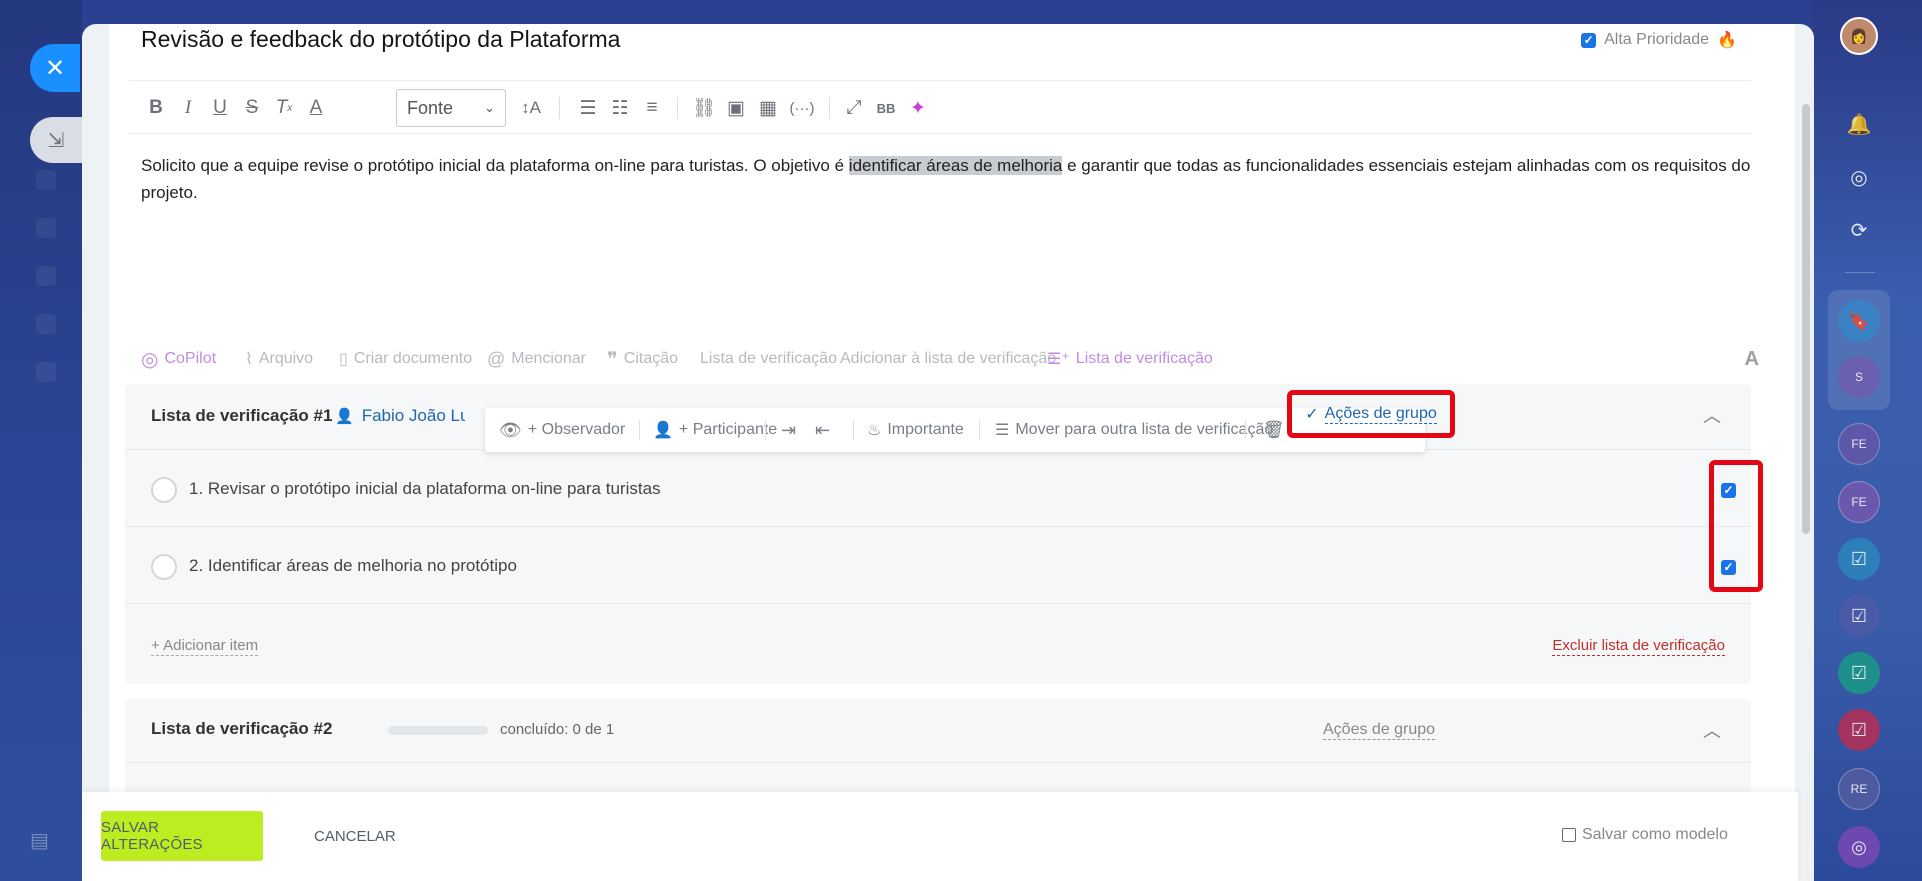 Image resolution: width=1922 pixels, height=881 pixels. Describe the element at coordinates (284, 108) in the screenshot. I see `clear-format-icon: Tx` at that location.